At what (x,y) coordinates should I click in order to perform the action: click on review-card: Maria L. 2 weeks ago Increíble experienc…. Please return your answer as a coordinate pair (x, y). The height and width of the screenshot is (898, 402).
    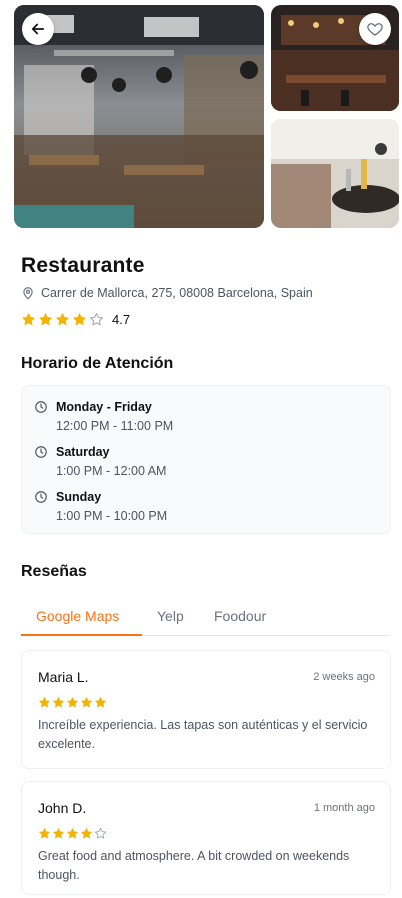
    Looking at the image, I should click on (206, 709).